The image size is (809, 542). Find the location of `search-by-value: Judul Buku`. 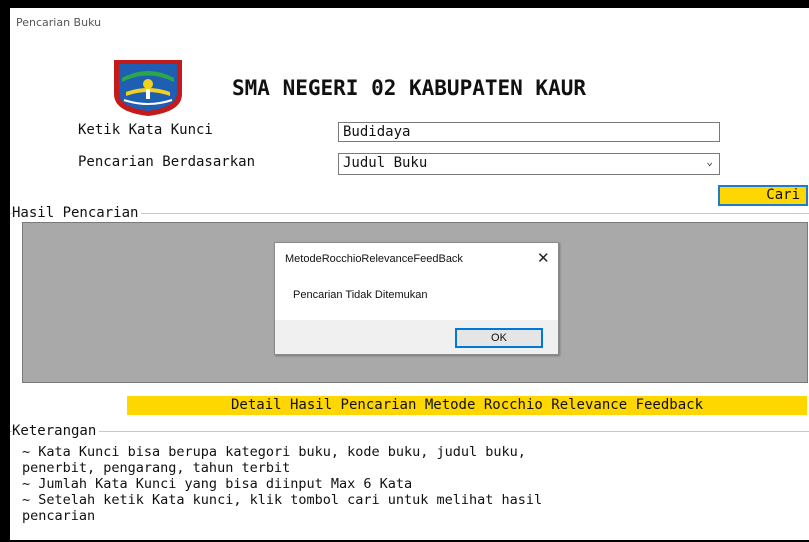

search-by-value: Judul Buku is located at coordinates (385, 163).